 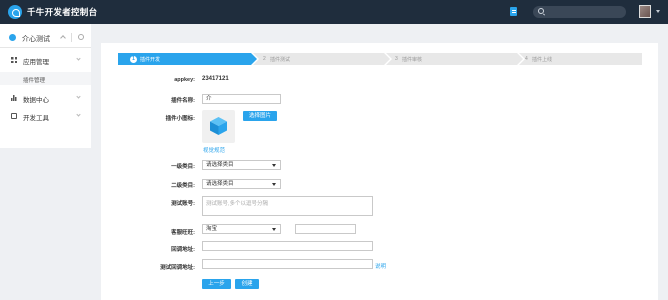 I want to click on tools-icon, so click(x=14, y=116).